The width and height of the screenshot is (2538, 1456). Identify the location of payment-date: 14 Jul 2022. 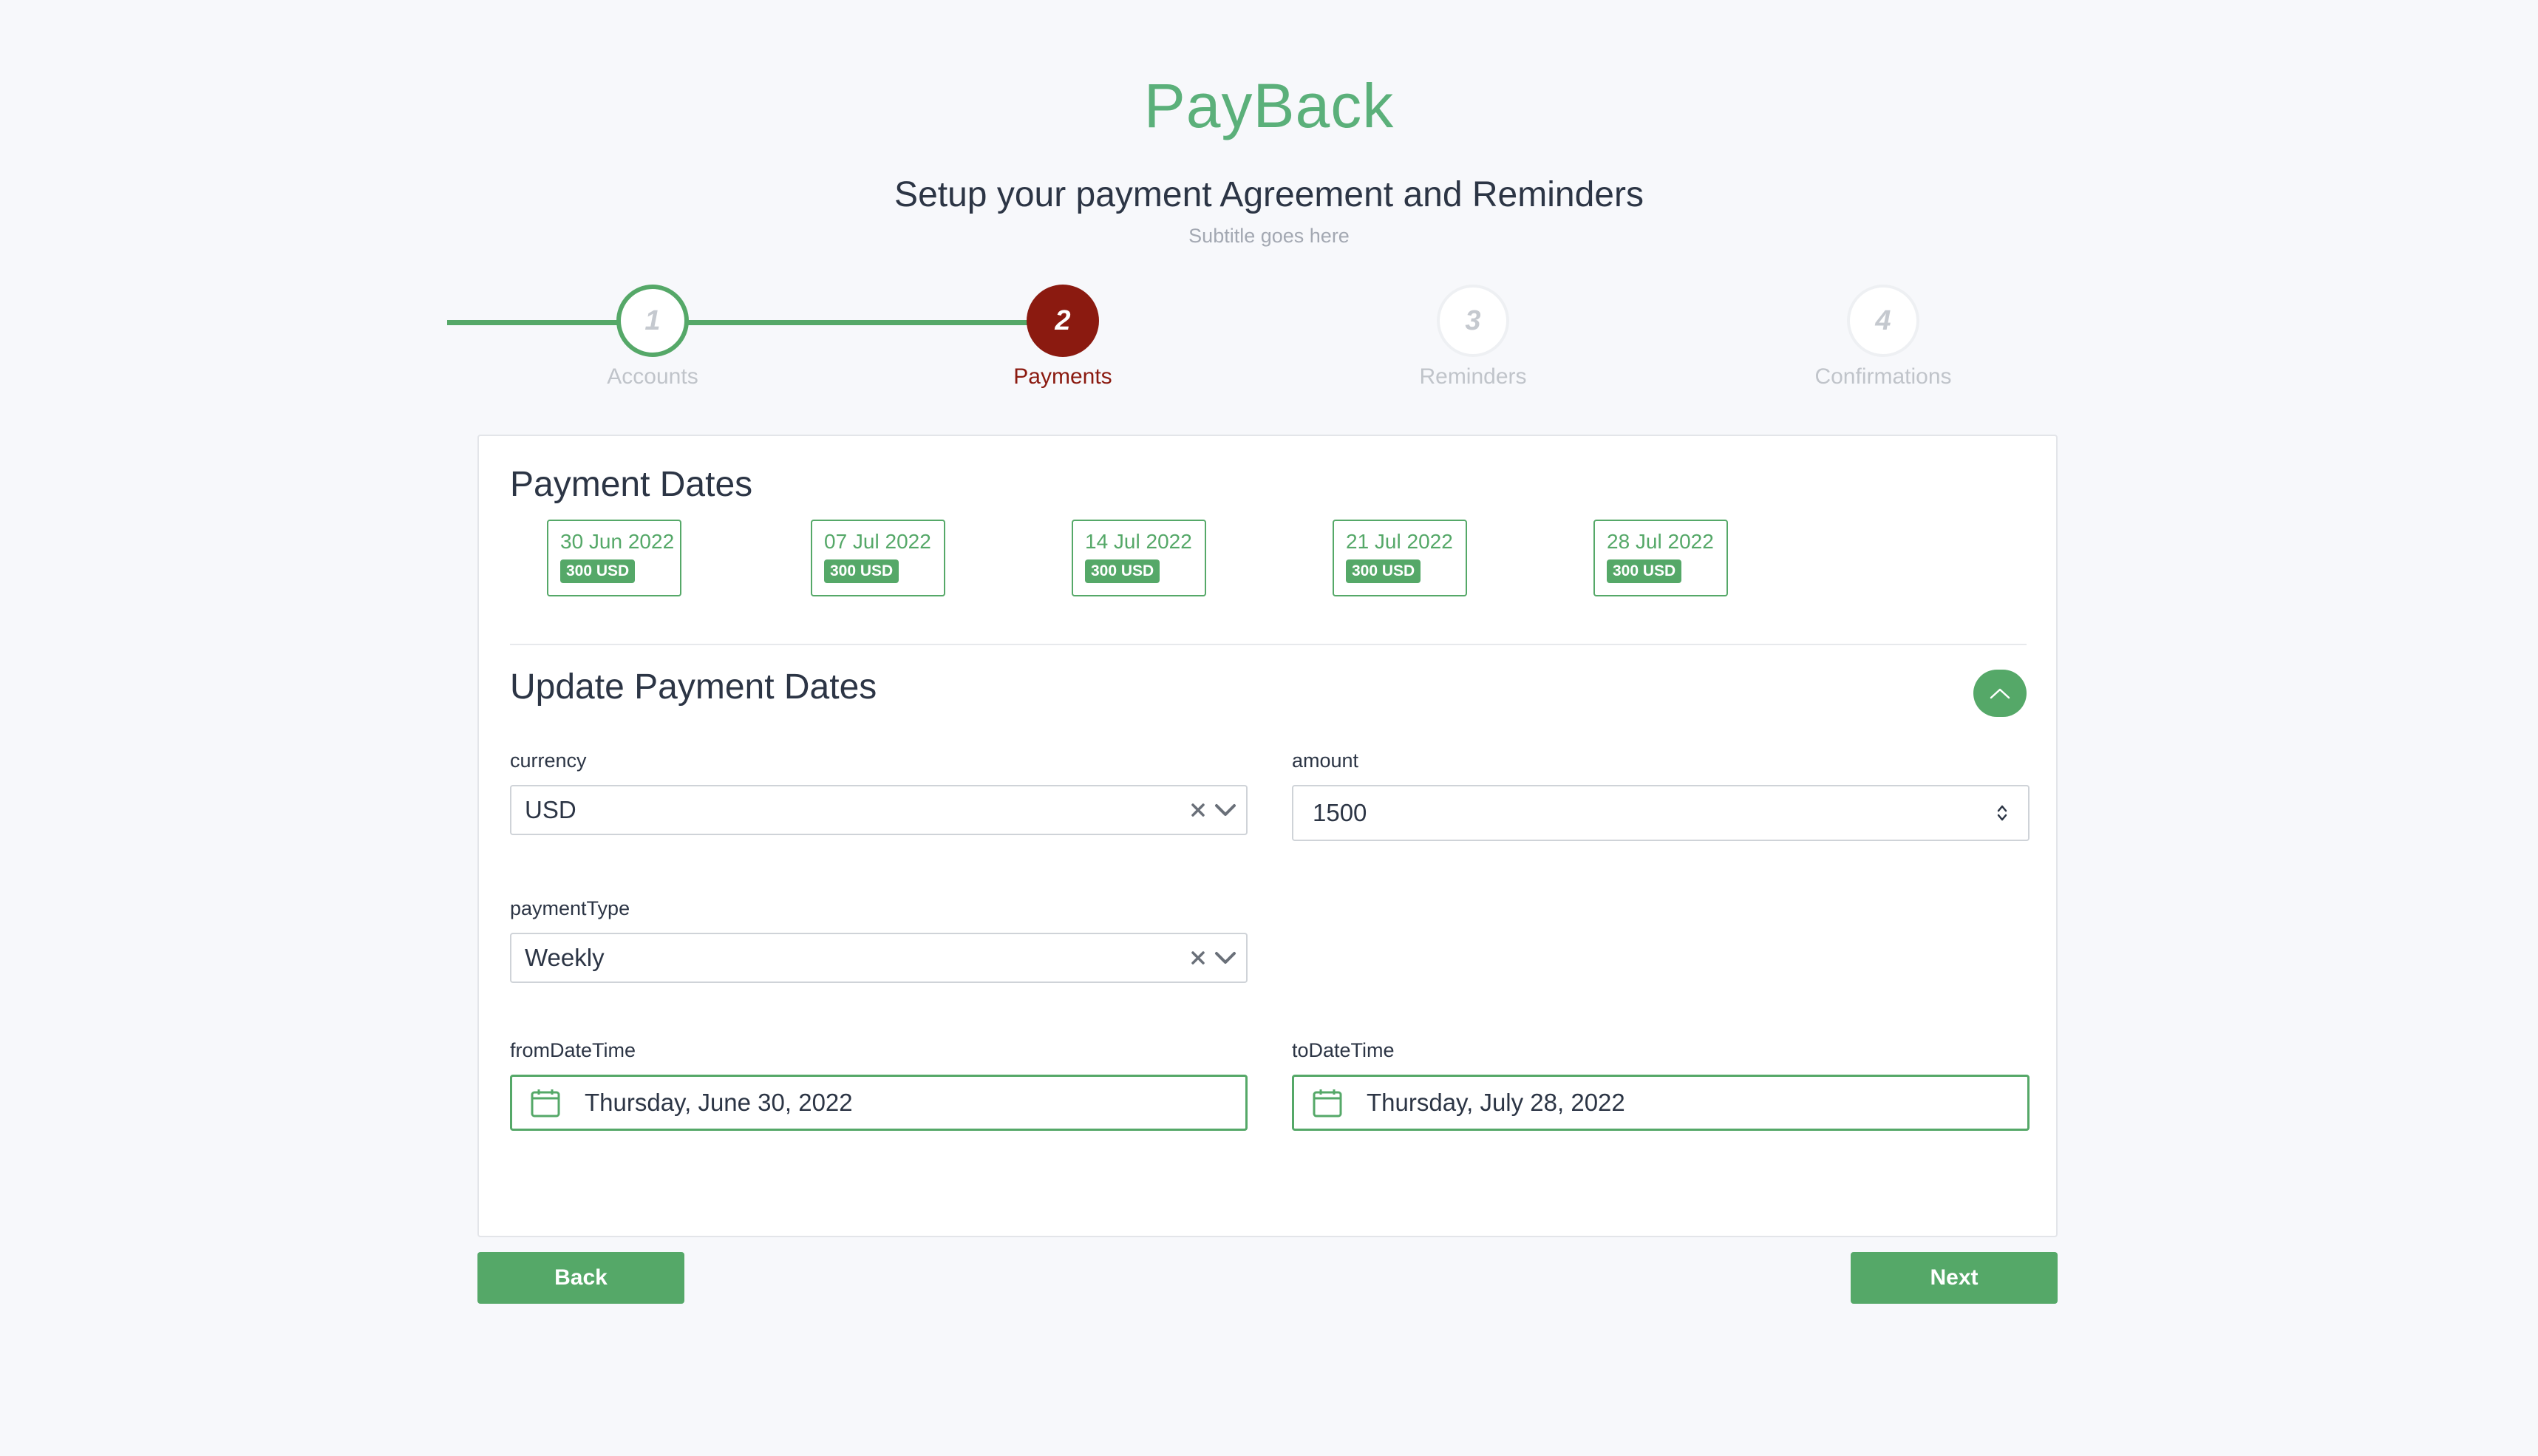
(1138, 541).